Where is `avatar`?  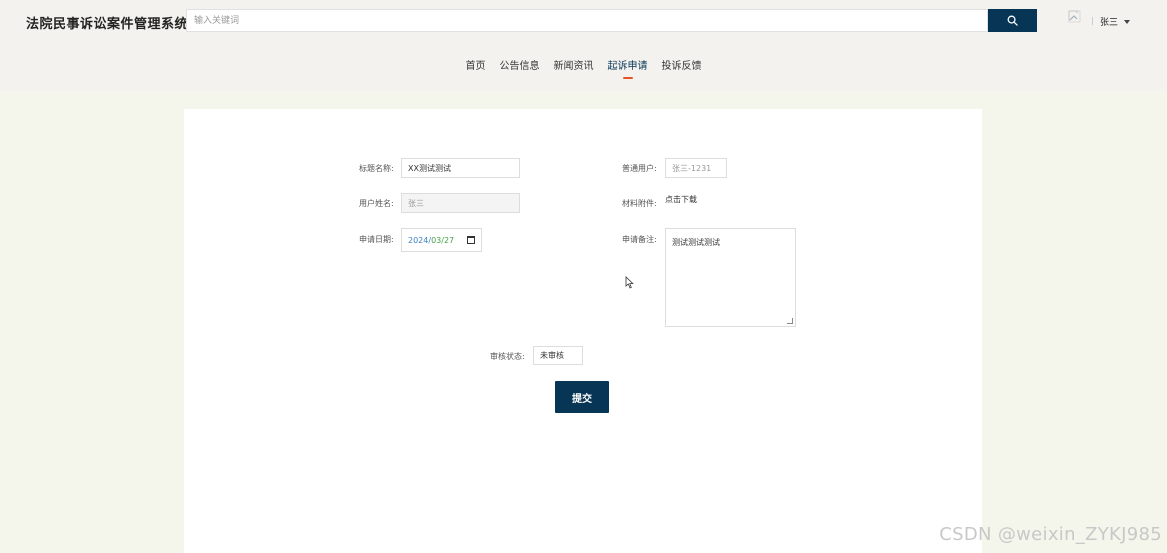
avatar is located at coordinates (1077, 20).